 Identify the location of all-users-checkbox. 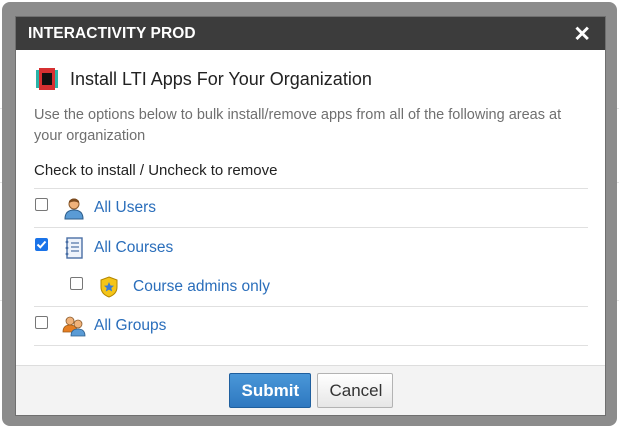
(41, 204).